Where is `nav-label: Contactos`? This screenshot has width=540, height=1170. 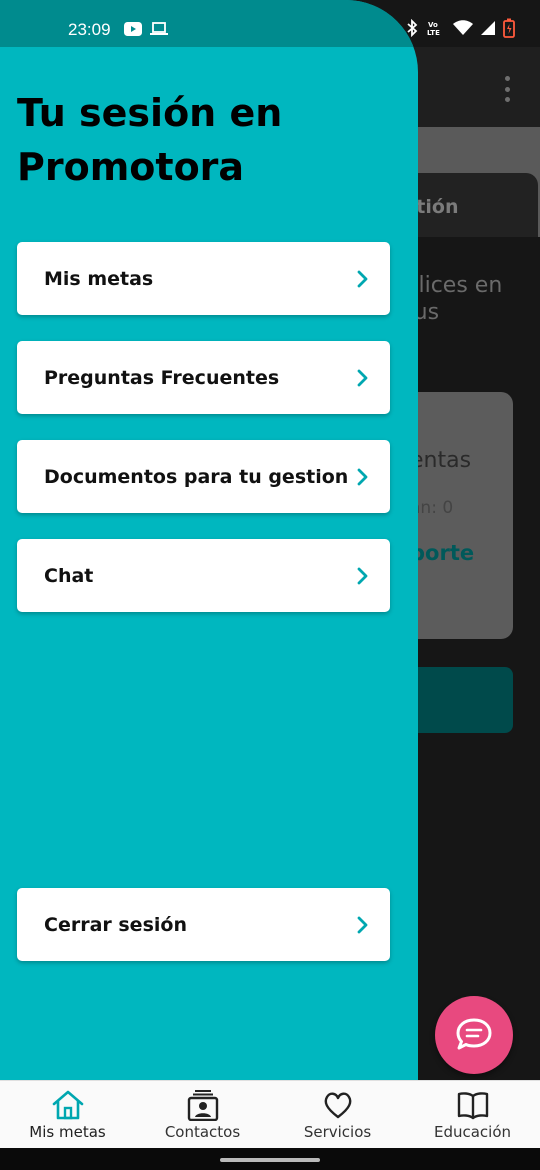 nav-label: Contactos is located at coordinates (202, 1132).